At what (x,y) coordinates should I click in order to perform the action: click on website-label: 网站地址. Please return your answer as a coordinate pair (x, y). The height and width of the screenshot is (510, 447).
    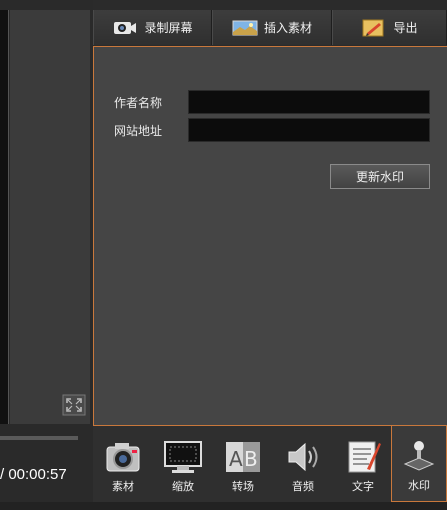
    Looking at the image, I should click on (138, 131).